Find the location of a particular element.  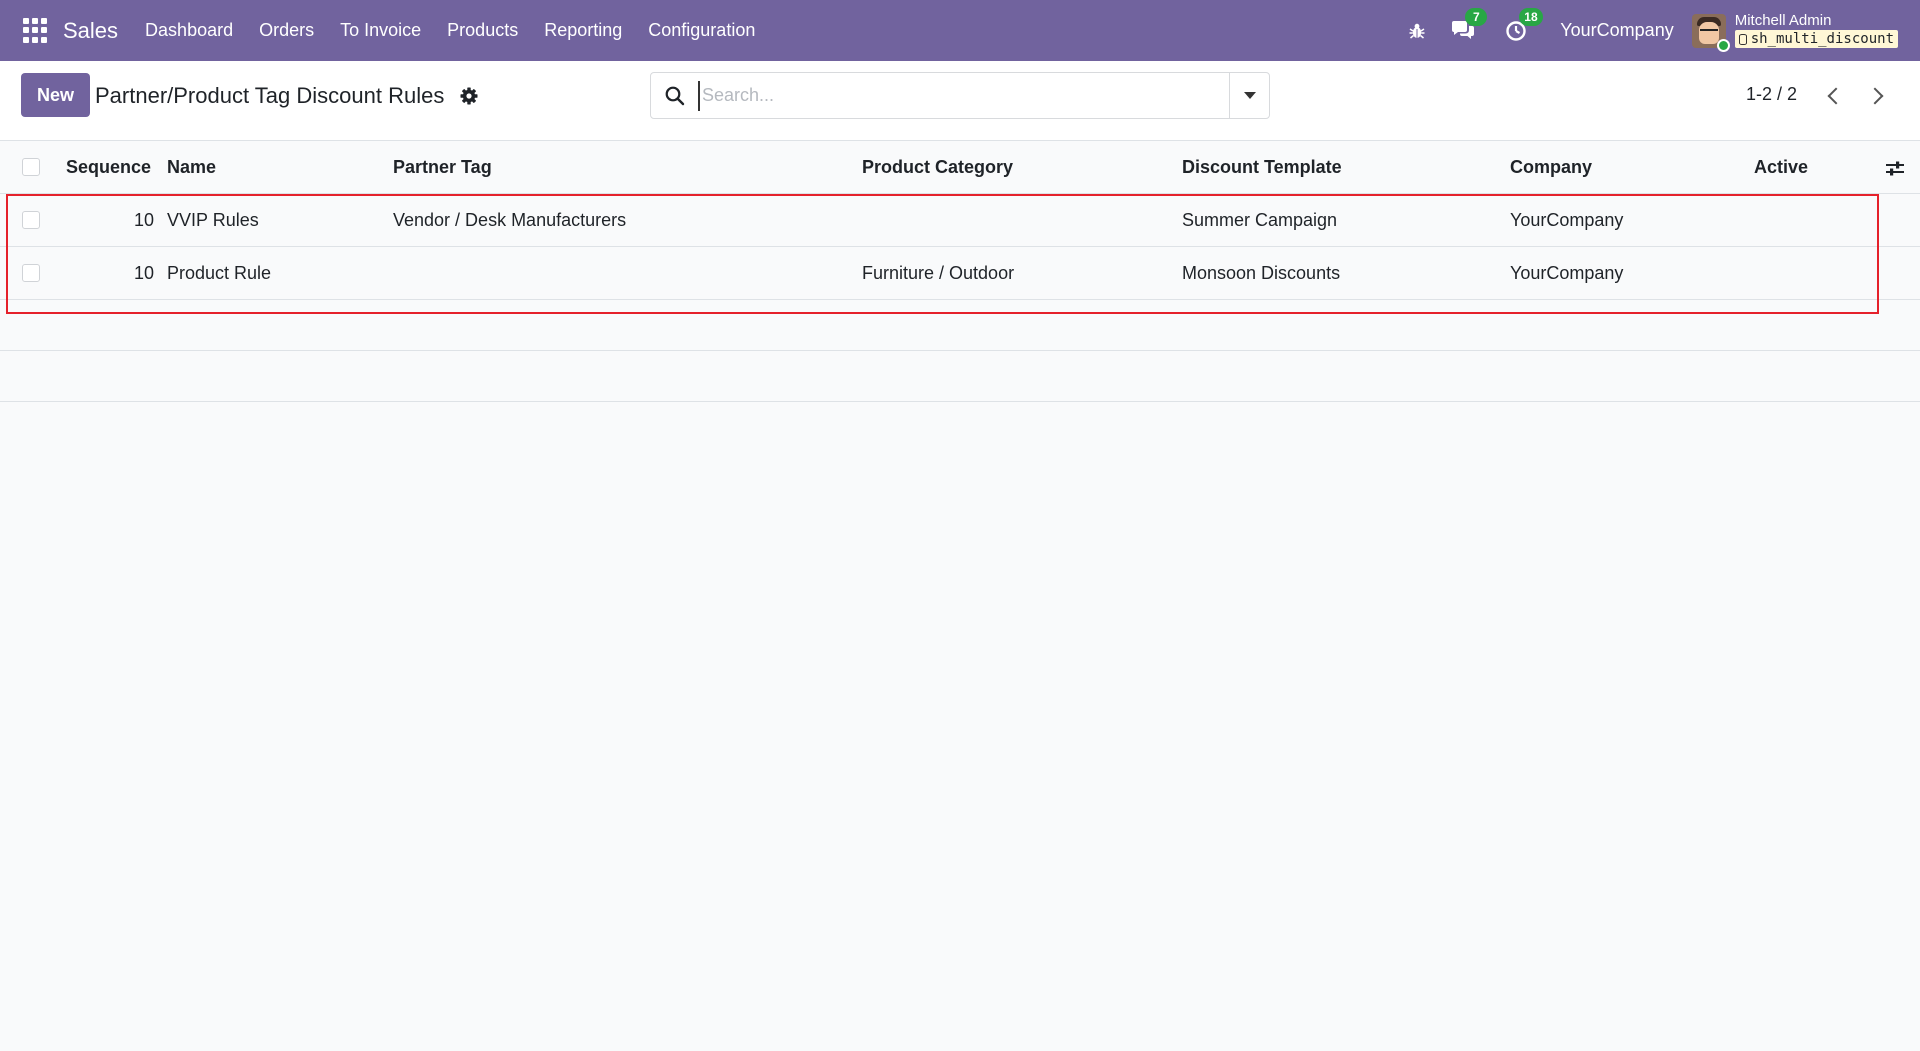

online-status-icon is located at coordinates (1723, 45).